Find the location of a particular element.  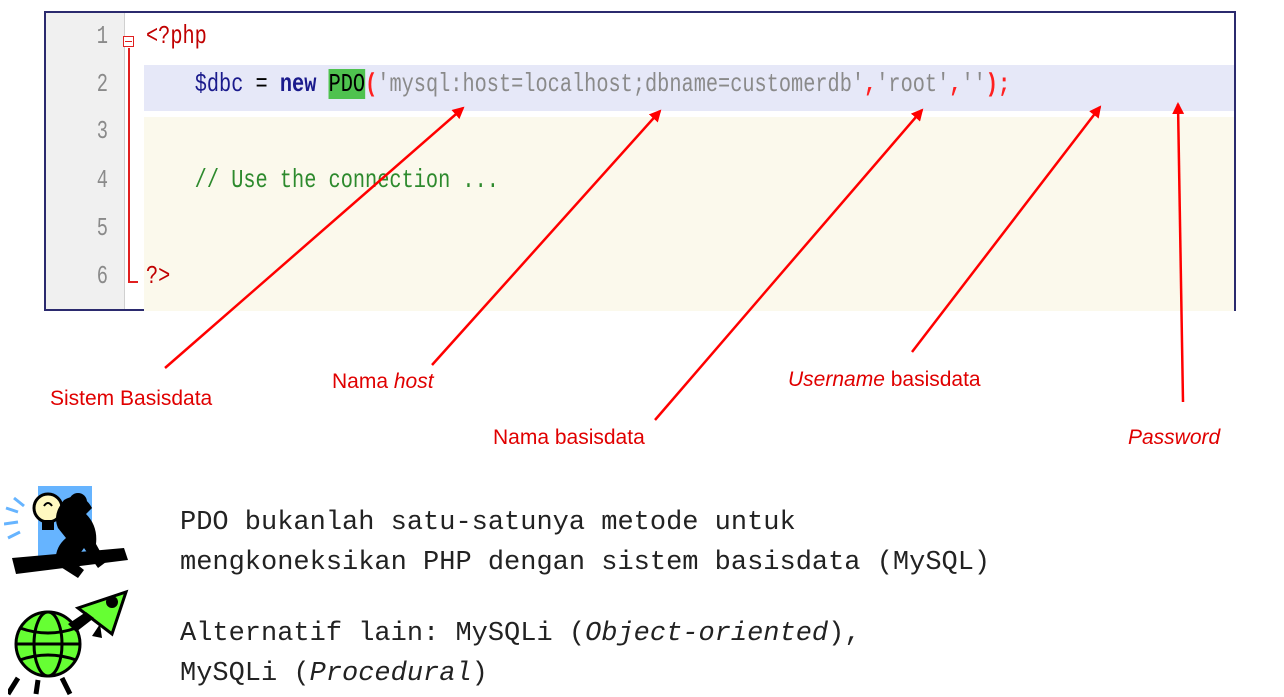

fold-collapse-icon is located at coordinates (128, 41).